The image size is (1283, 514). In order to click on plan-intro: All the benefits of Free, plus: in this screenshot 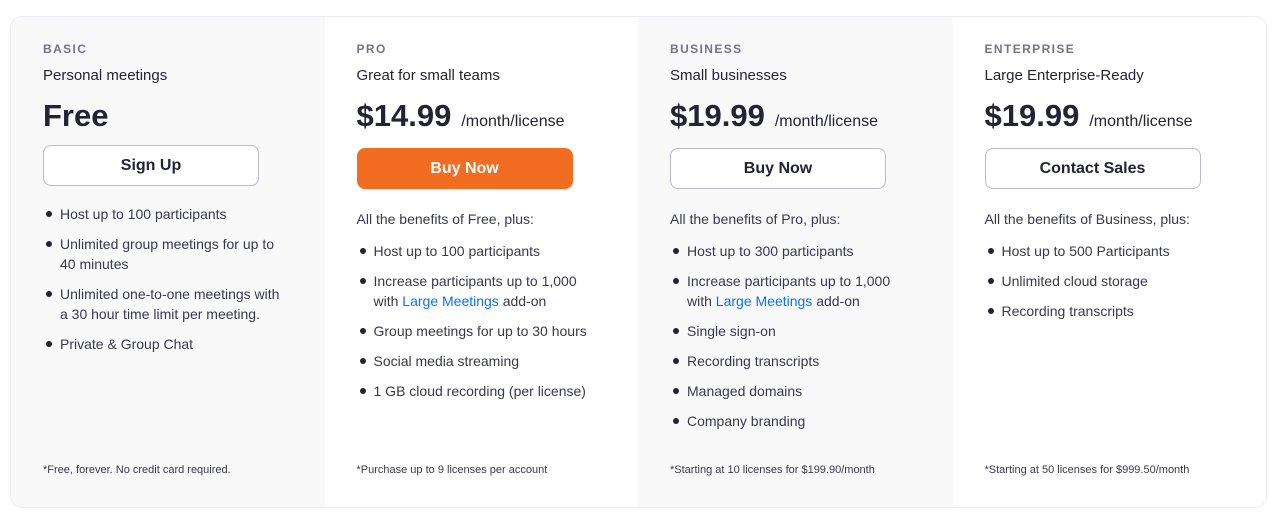, I will do `click(445, 219)`.